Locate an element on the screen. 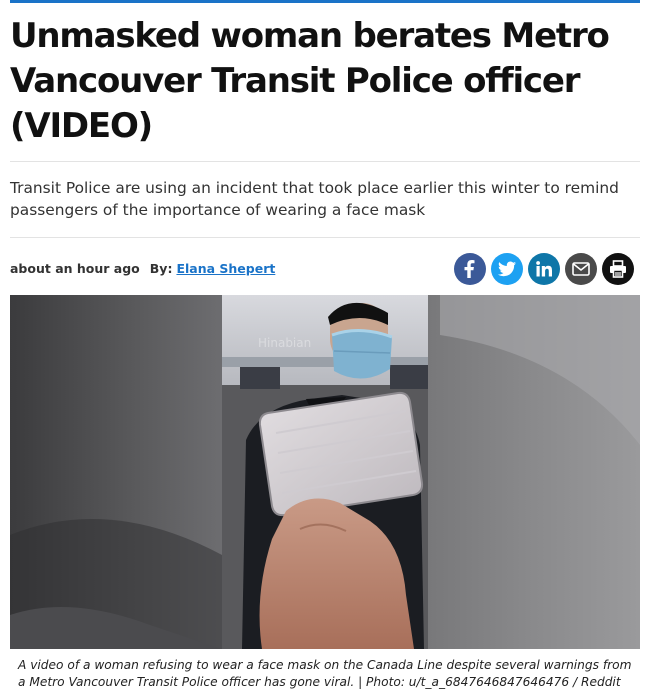  photo-watermark: Hinabian is located at coordinates (284, 343).